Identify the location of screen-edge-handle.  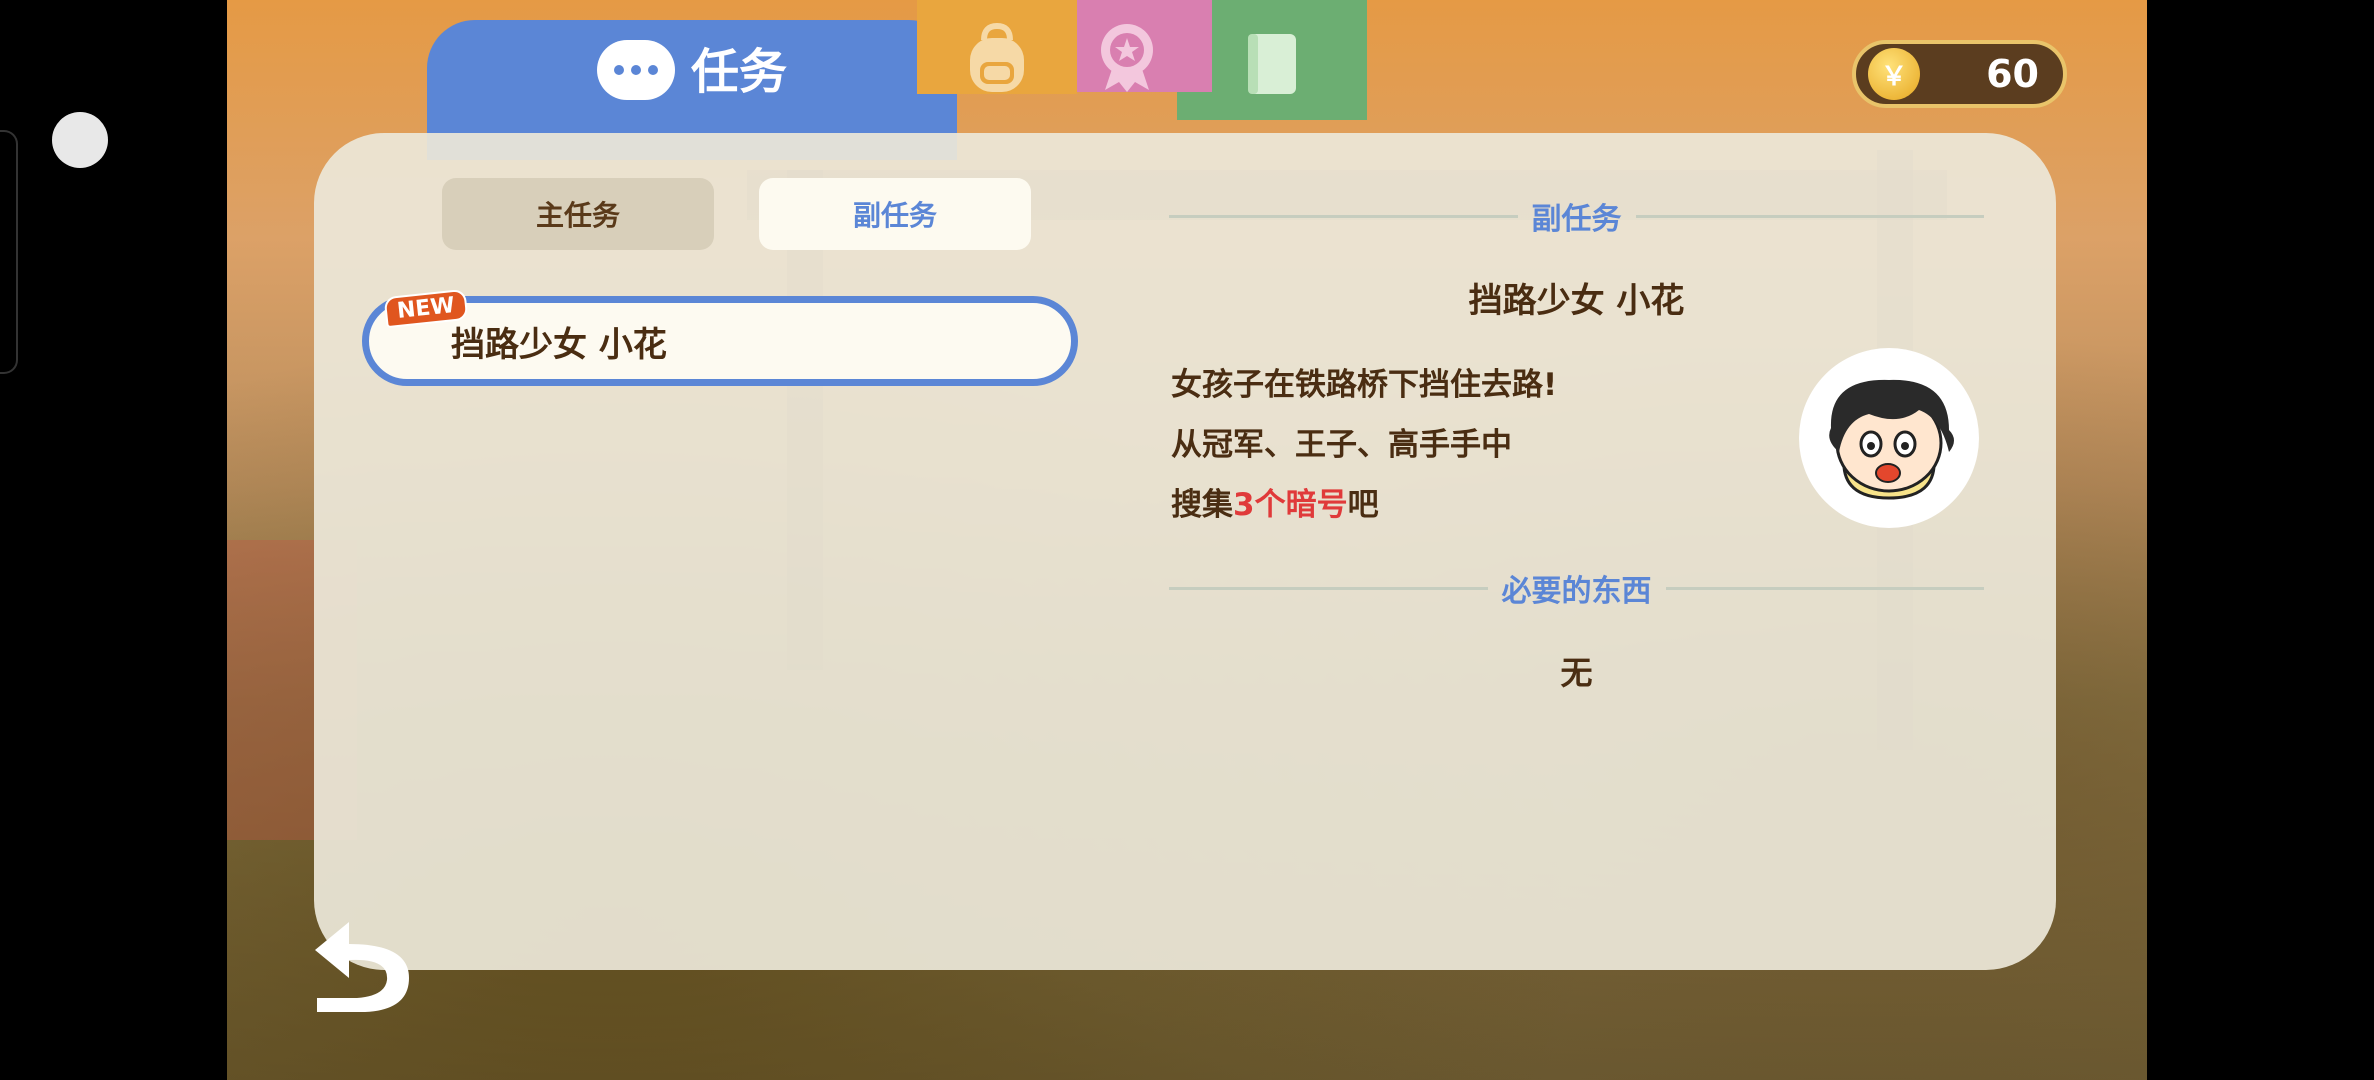
(9, 252).